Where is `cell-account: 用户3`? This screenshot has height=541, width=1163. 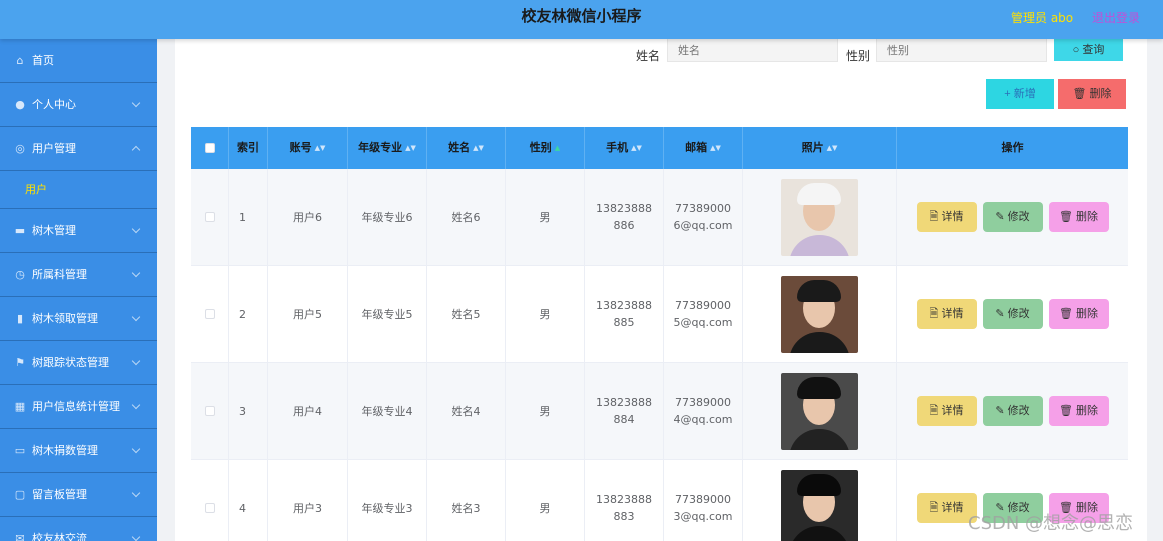 cell-account: 用户3 is located at coordinates (308, 500).